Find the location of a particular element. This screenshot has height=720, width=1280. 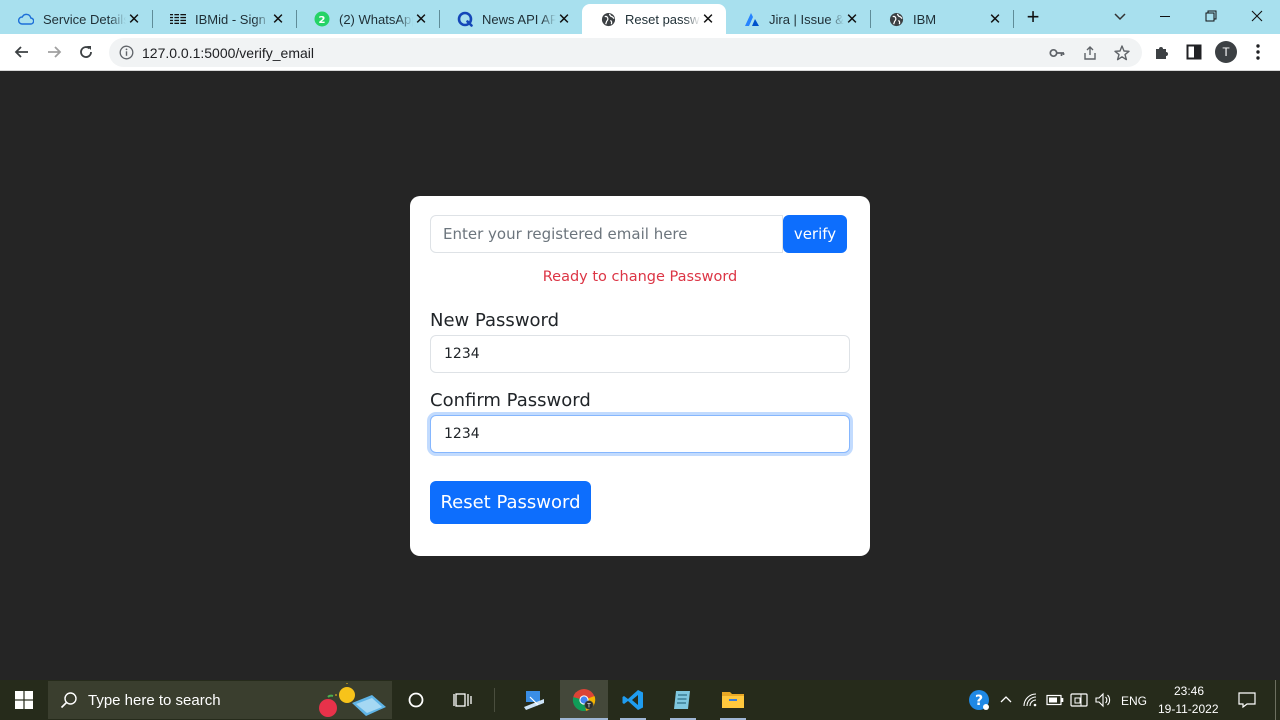

battery-icon is located at coordinates (1055, 700).